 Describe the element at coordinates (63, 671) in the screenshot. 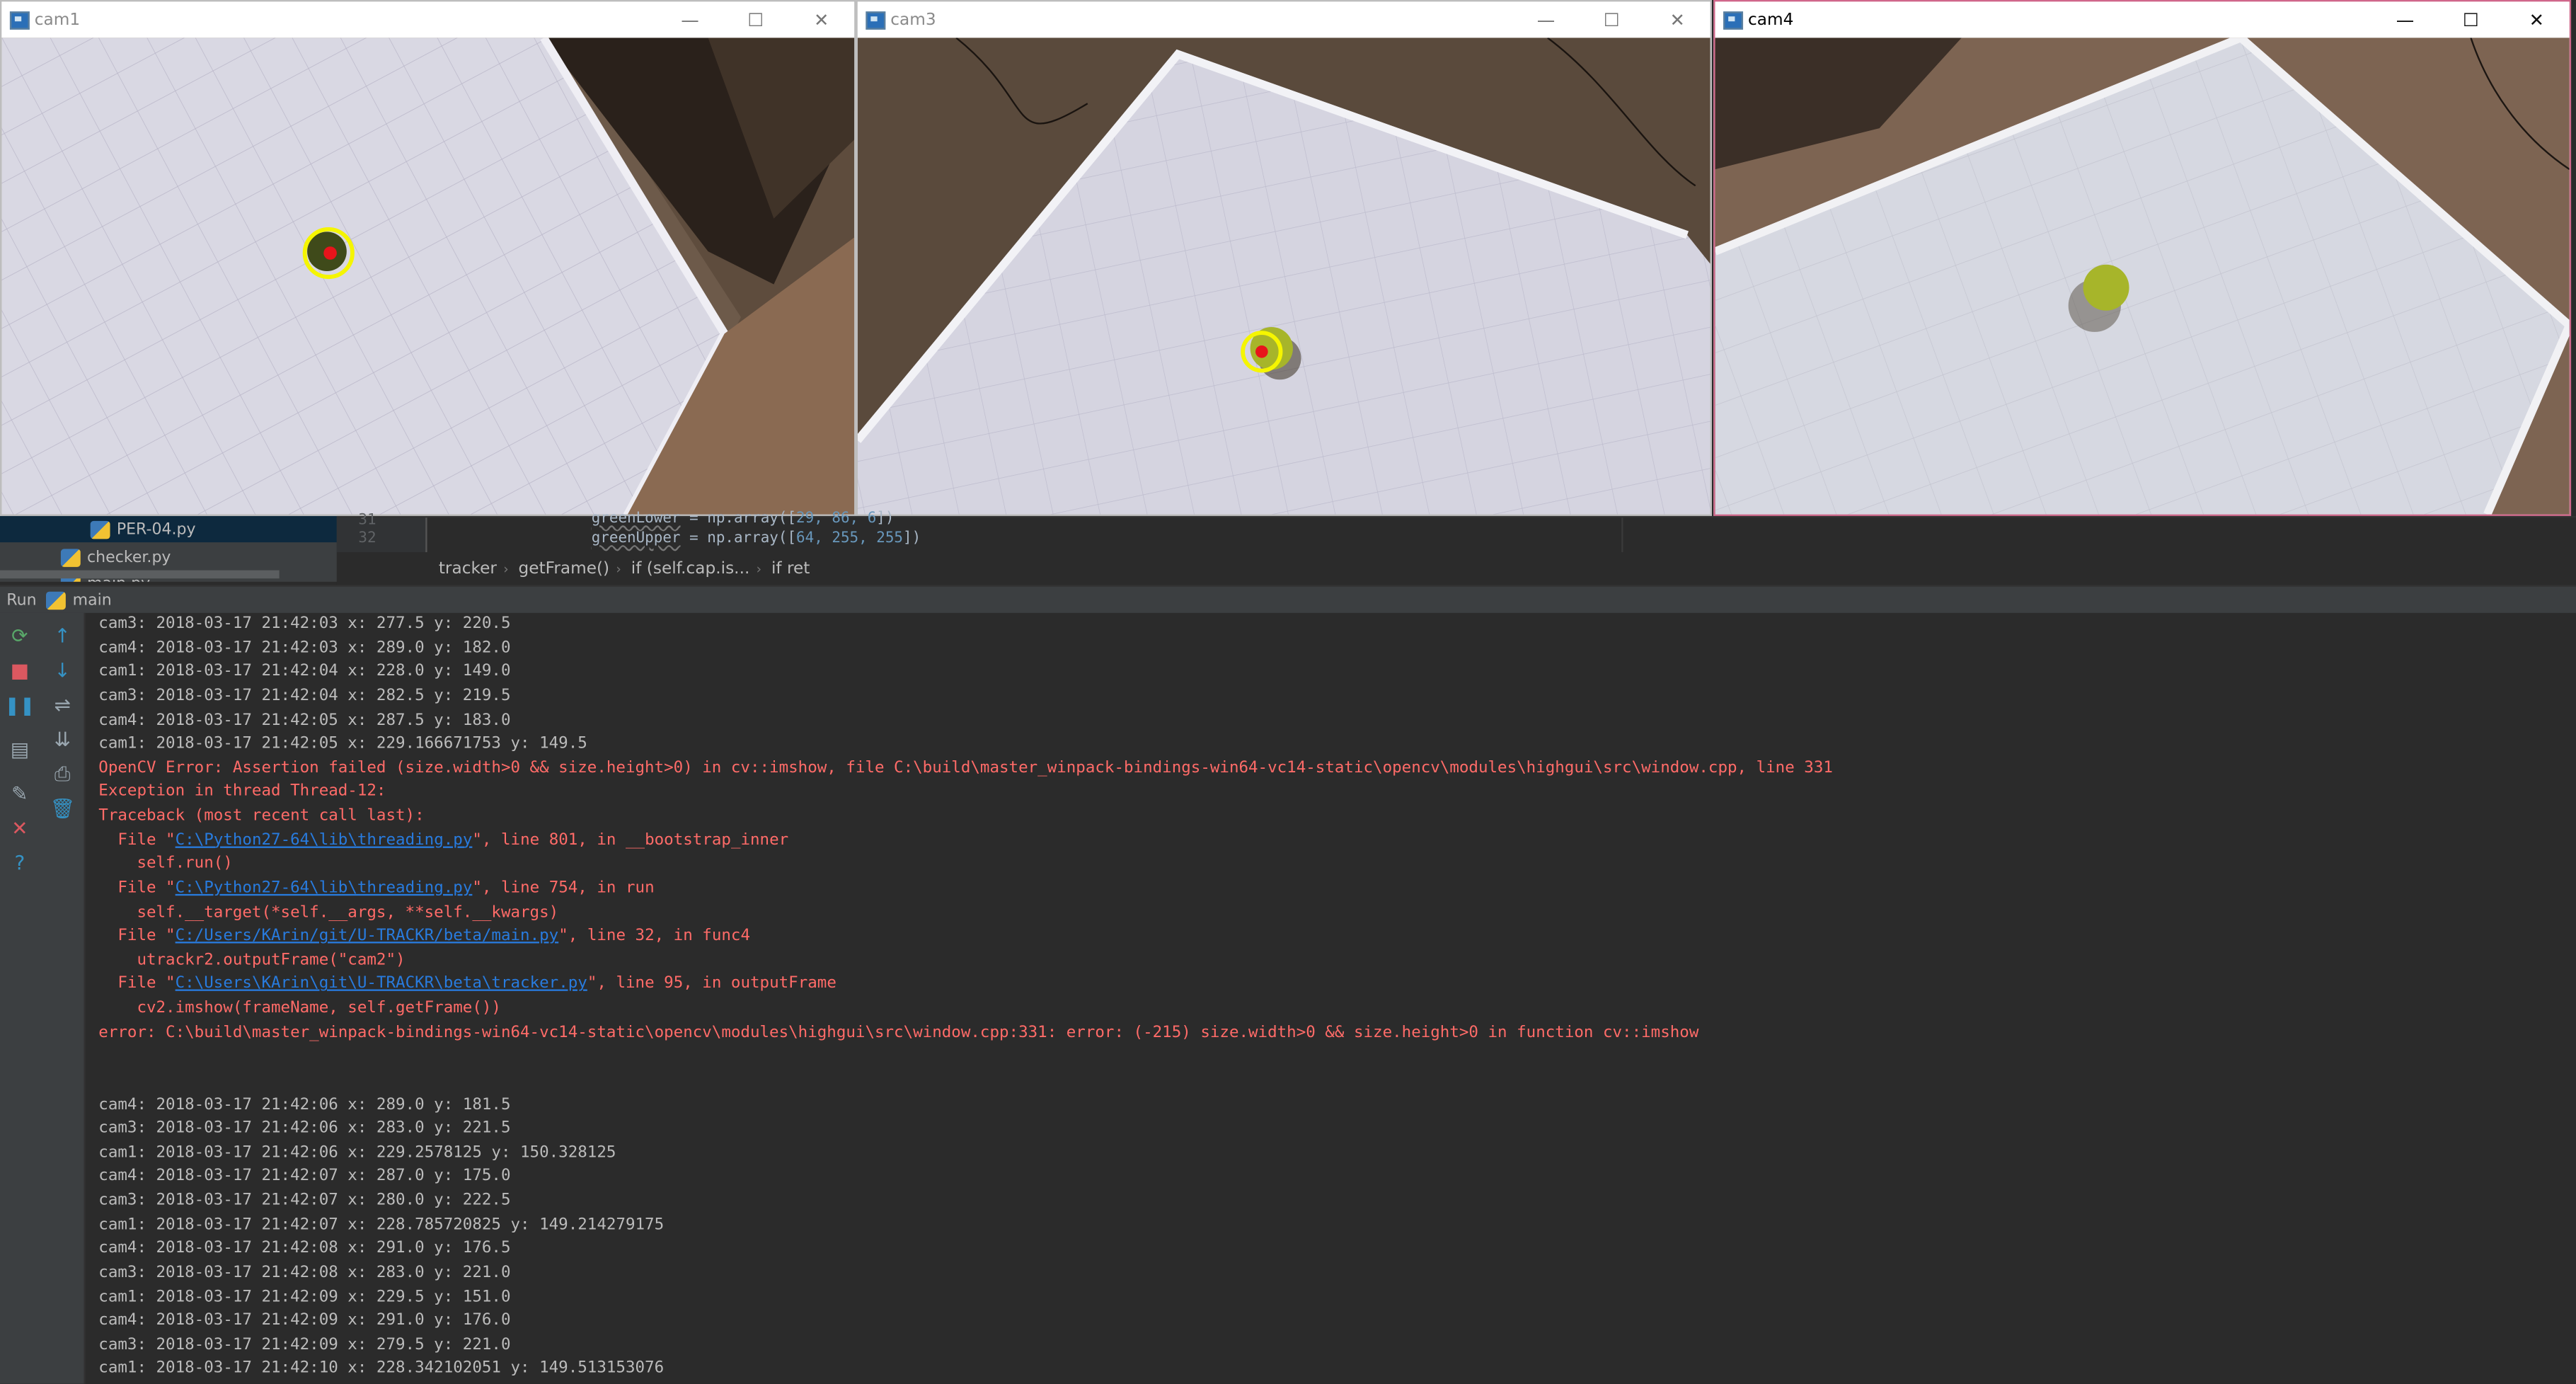

I see `down-arrow-icon: ↓` at that location.